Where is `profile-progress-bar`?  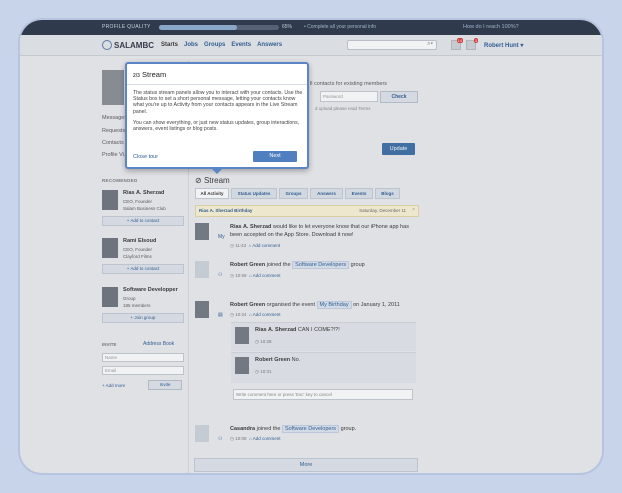
profile-progress-bar is located at coordinates (219, 27).